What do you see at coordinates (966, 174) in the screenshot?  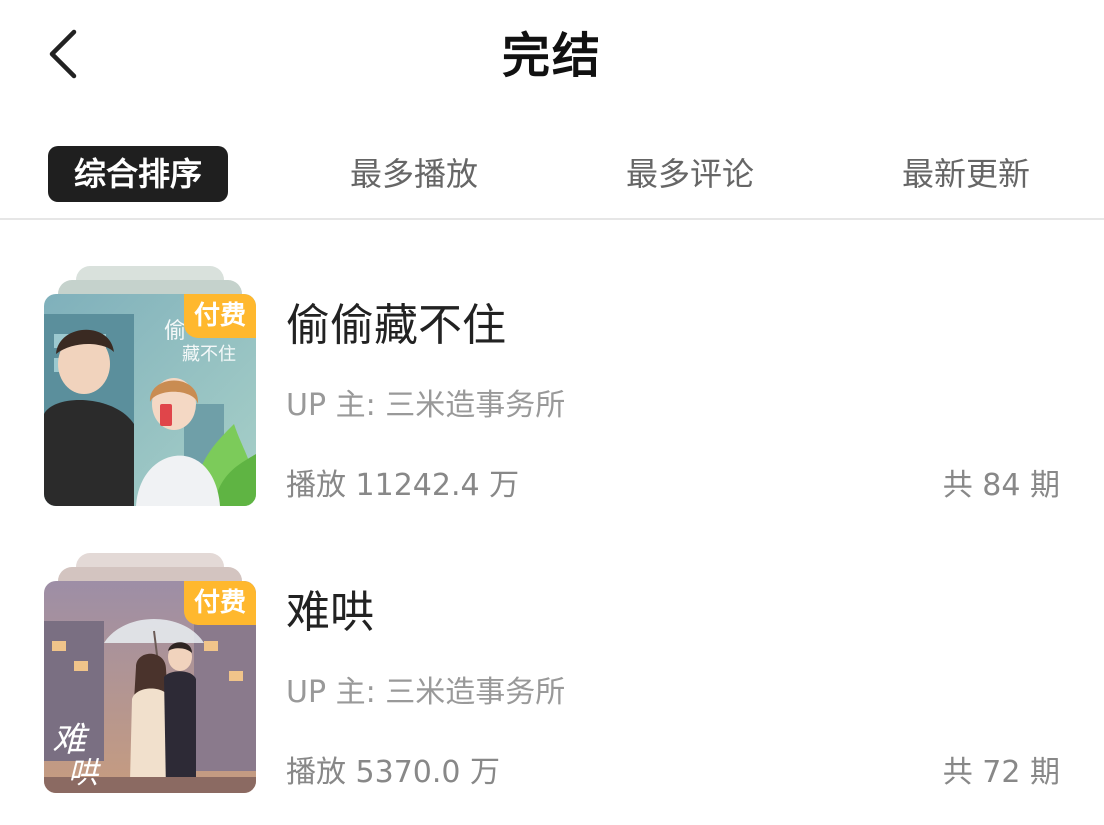 I see `tab-latest-update: 最新更新` at bounding box center [966, 174].